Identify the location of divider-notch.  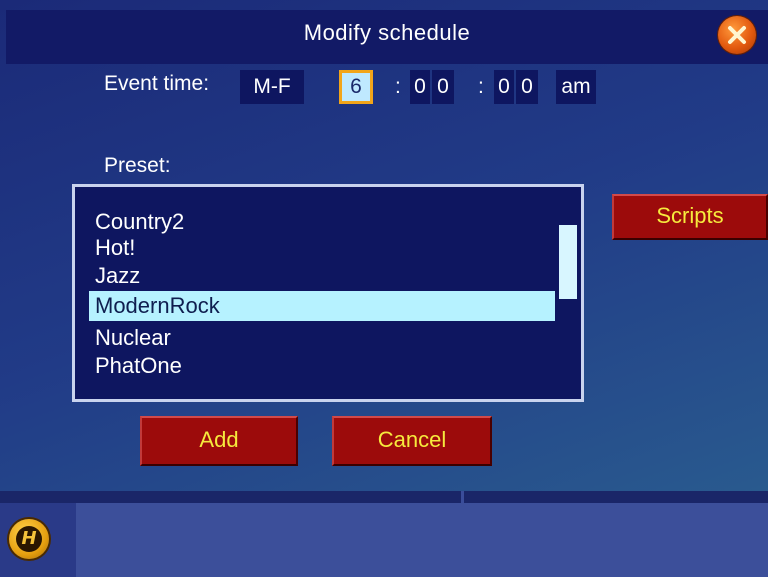
(462, 497).